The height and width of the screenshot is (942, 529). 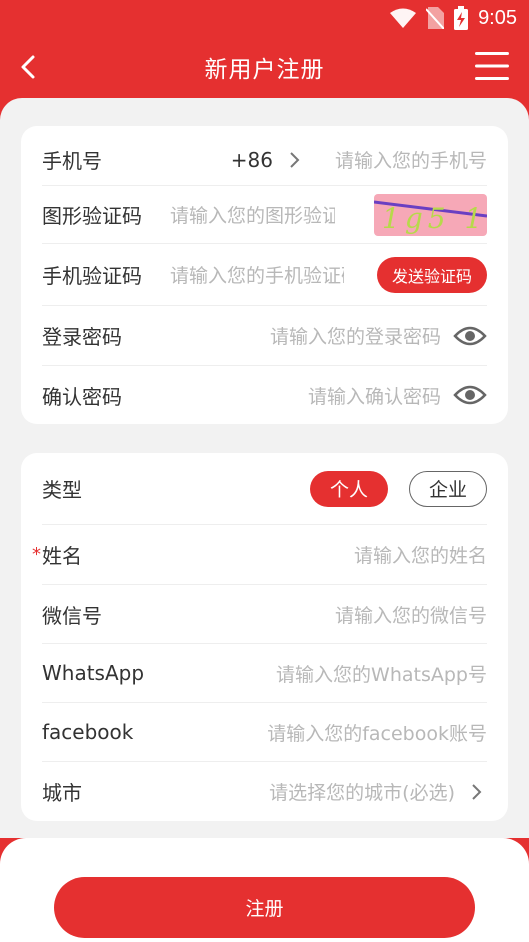 I want to click on sms-code-input: 请输入您的手机验证码, so click(x=257, y=274).